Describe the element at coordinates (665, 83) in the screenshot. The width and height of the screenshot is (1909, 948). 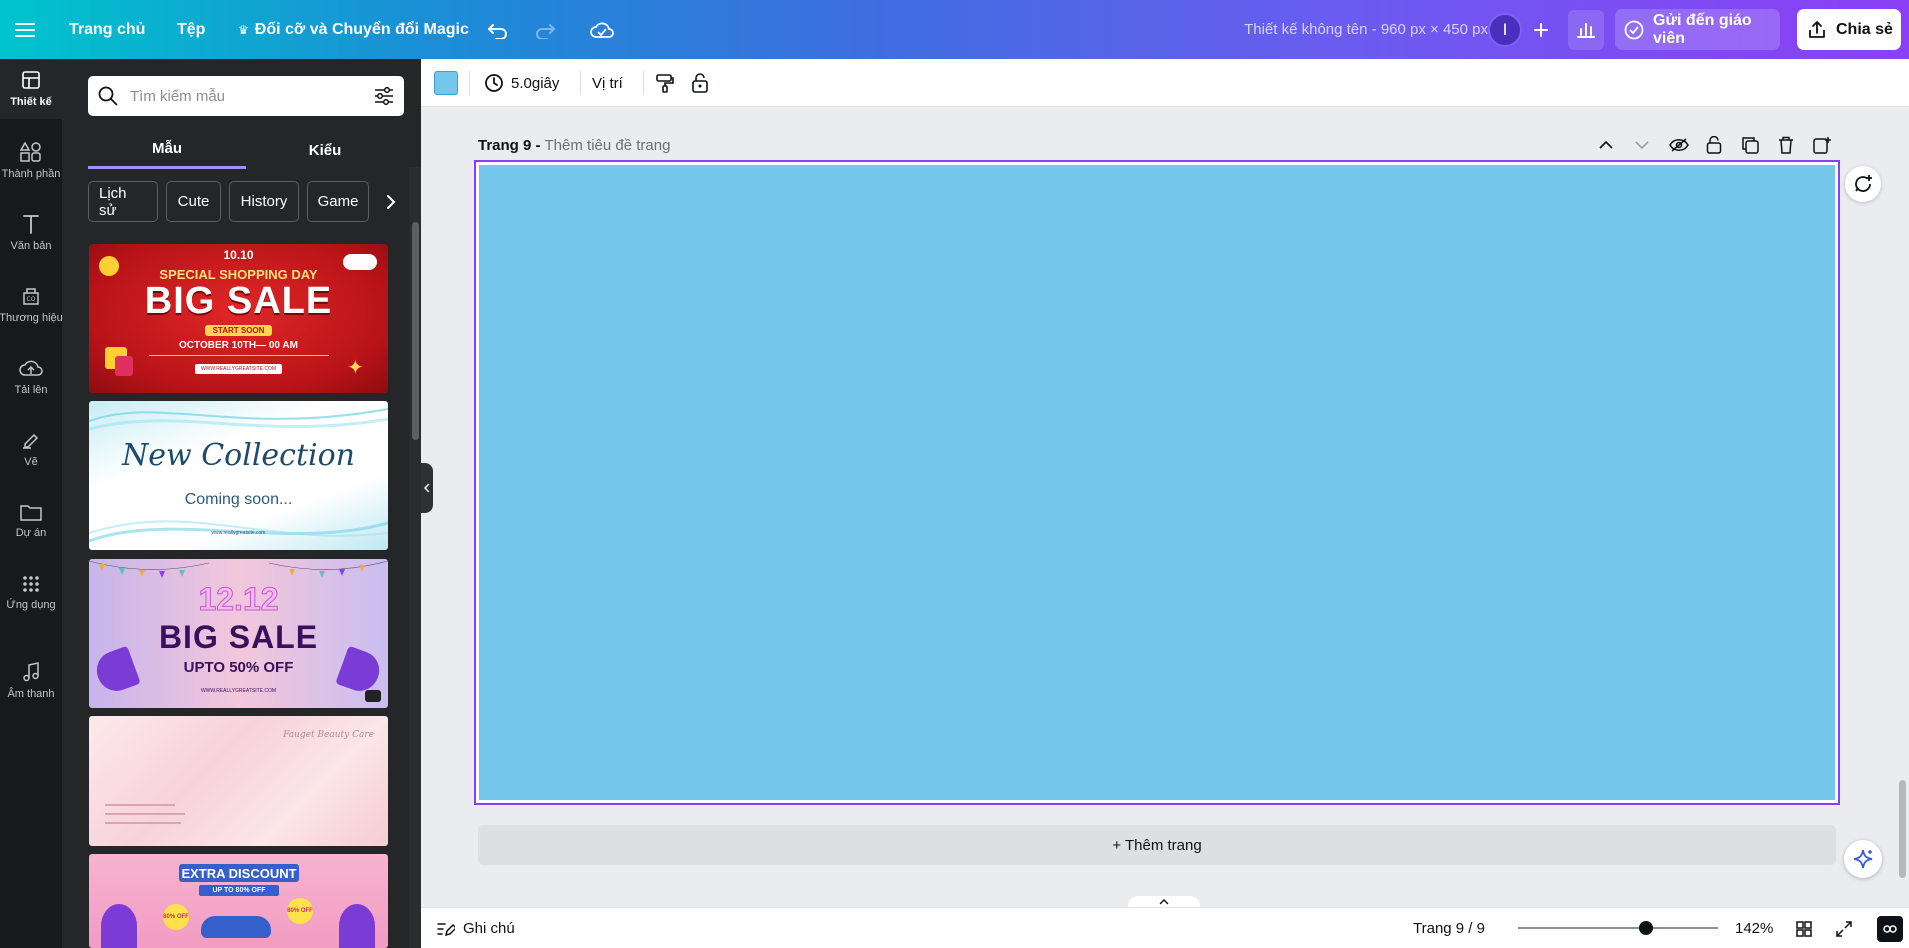
I see `paint-format-icon` at that location.